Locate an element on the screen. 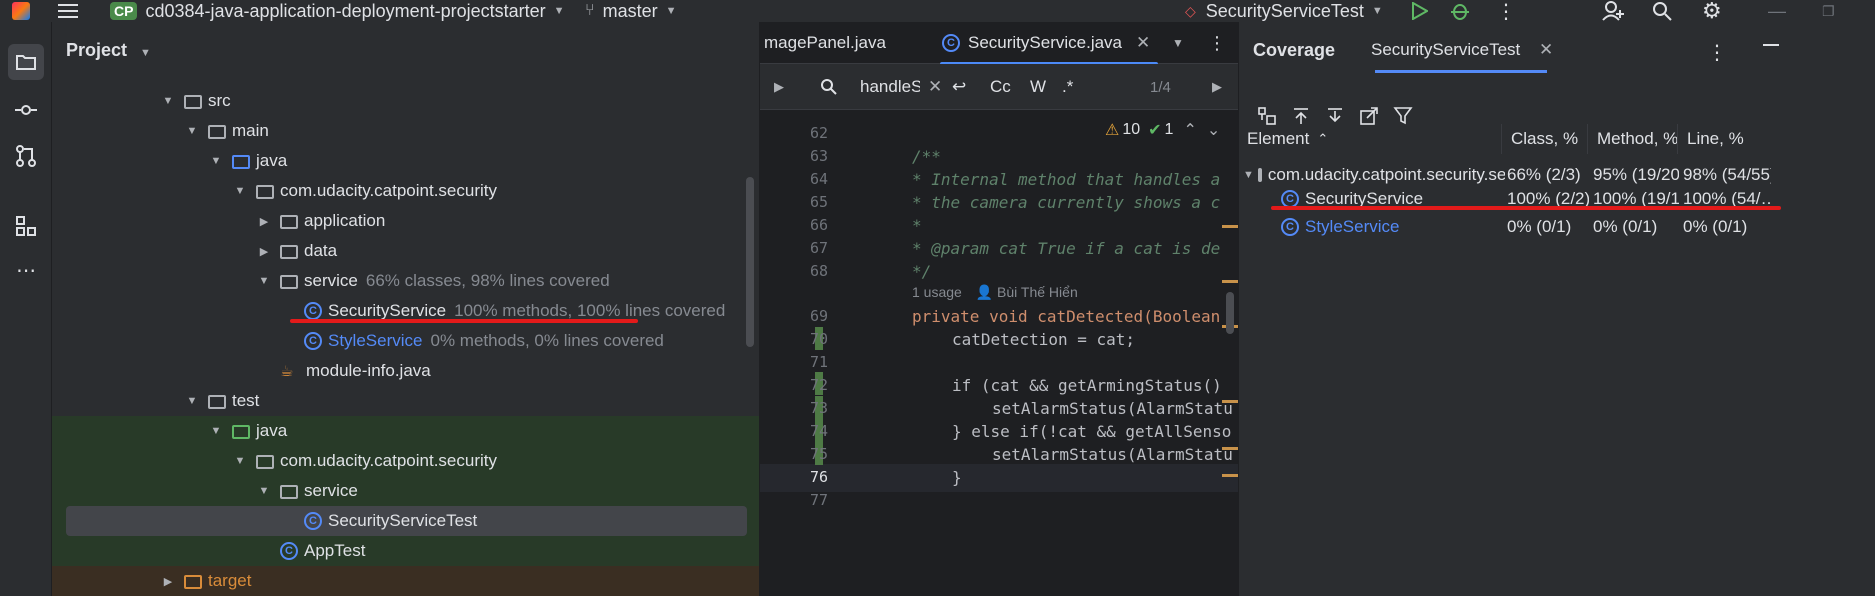 The width and height of the screenshot is (1875, 596). chevron-down-icon: ⌄ is located at coordinates (1213, 130).